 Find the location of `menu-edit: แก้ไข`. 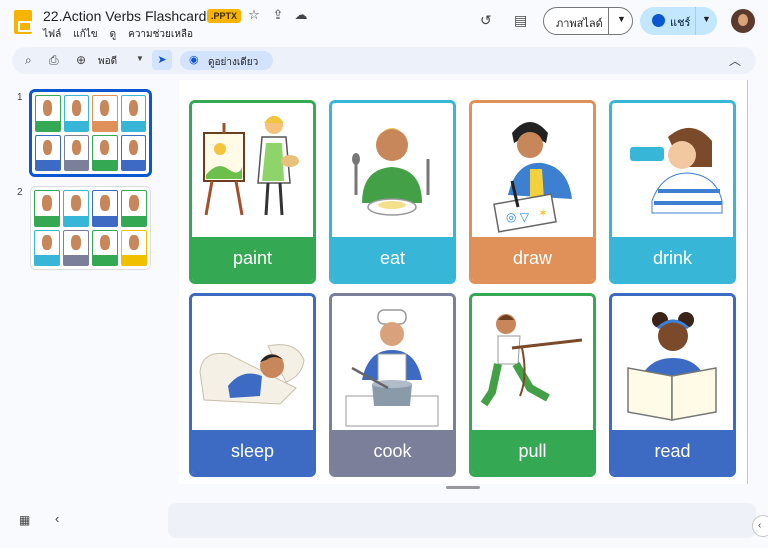

menu-edit: แก้ไข is located at coordinates (85, 34).